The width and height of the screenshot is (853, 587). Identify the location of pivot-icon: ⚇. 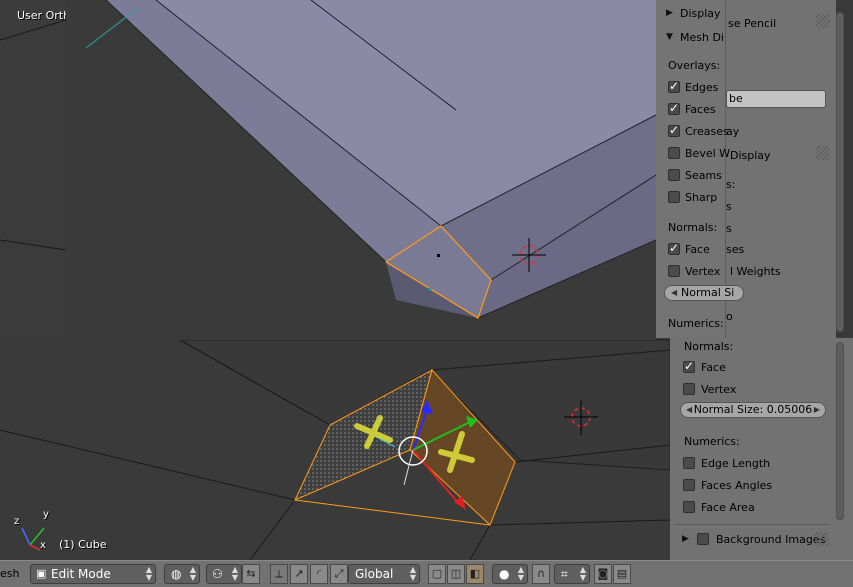
(217, 574).